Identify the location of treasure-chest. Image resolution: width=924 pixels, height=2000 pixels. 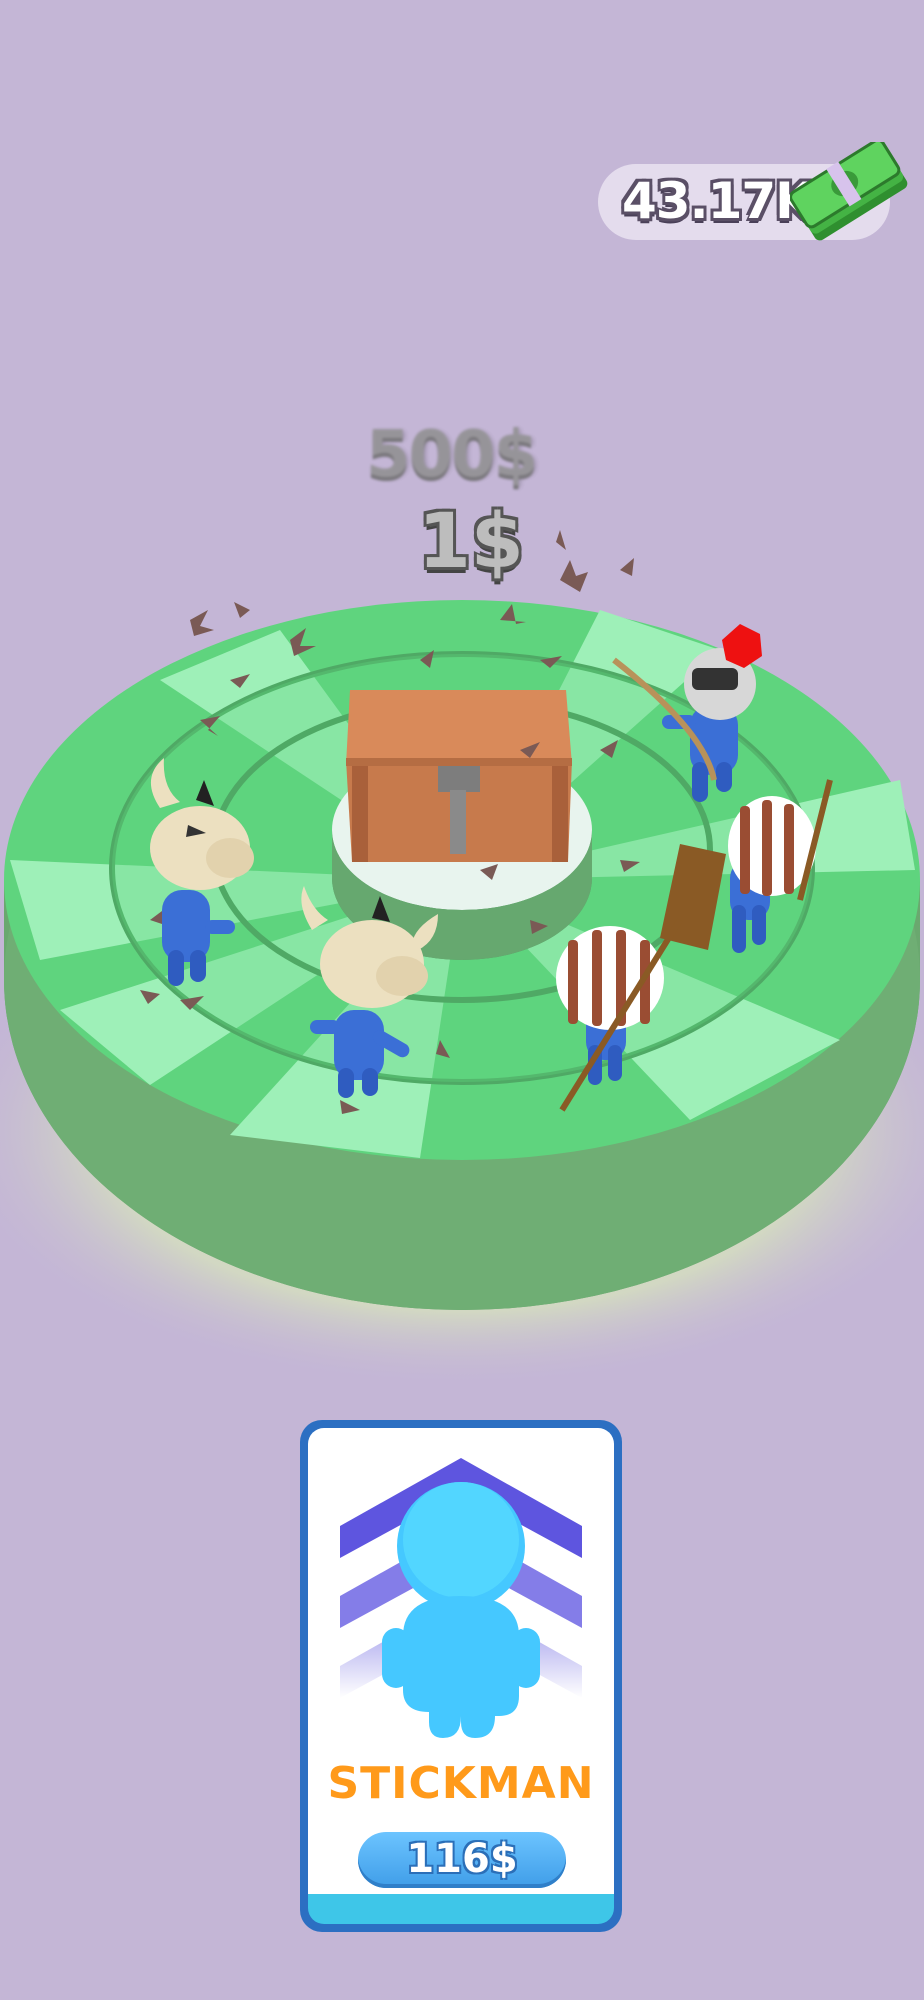
(459, 776).